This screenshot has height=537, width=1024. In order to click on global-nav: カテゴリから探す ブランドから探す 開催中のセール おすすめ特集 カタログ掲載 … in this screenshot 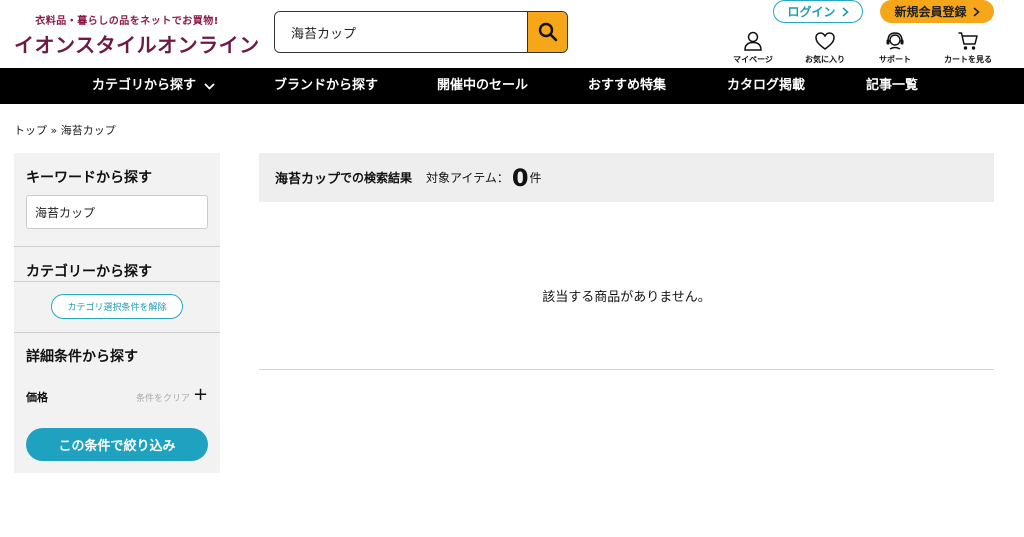, I will do `click(512, 86)`.